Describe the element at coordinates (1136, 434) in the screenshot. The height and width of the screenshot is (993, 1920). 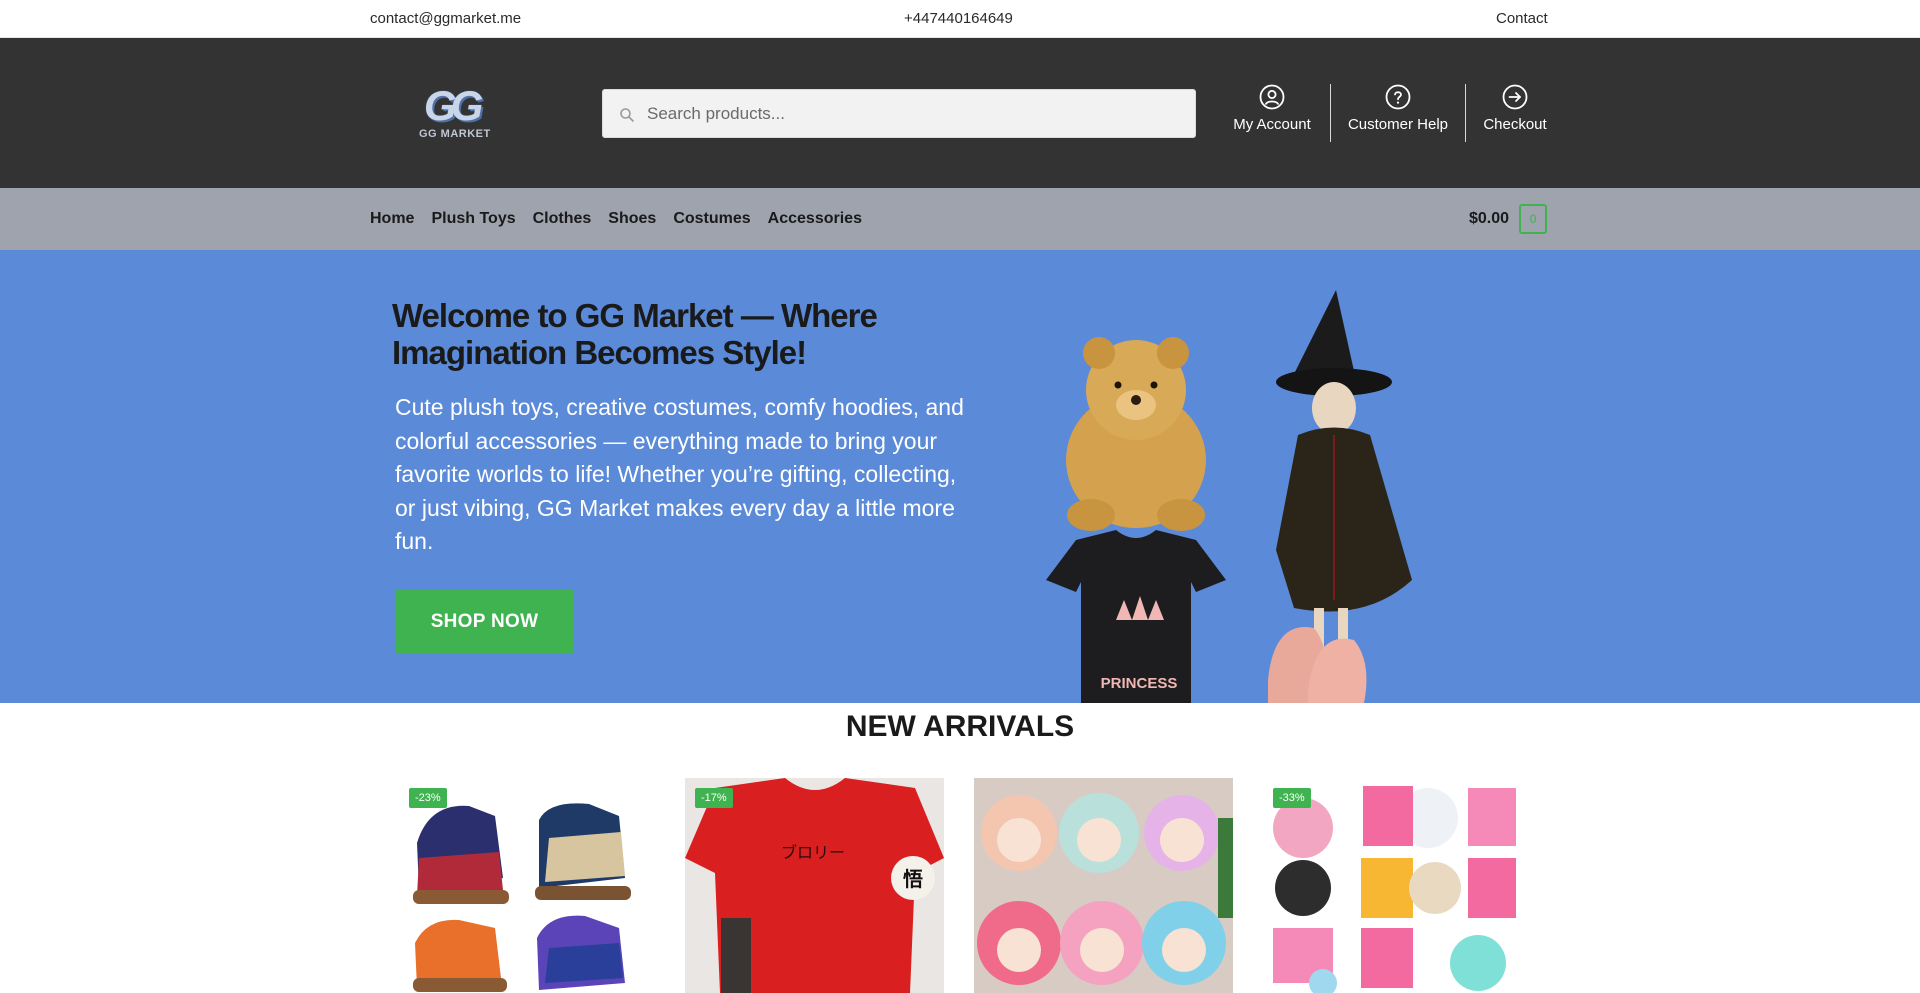
I see `teddy-bear-illustration` at that location.